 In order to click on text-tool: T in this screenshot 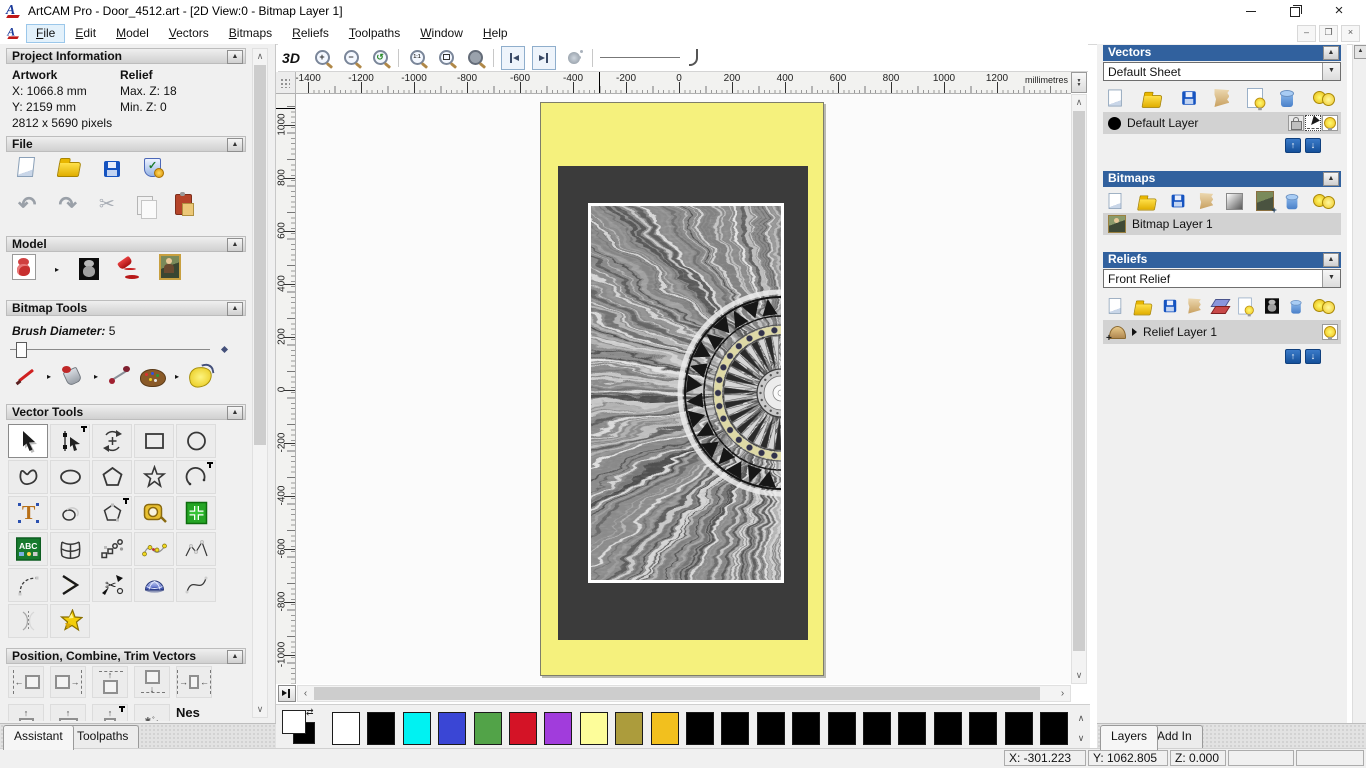, I will do `click(28, 513)`.